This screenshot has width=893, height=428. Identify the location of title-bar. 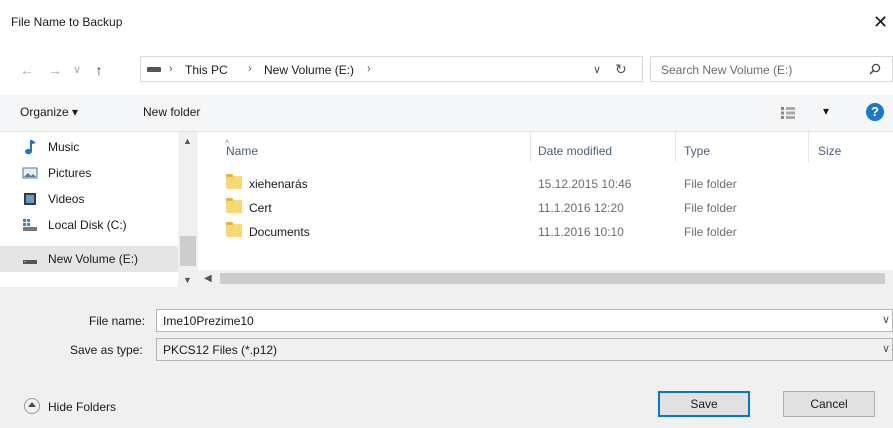
(446, 21).